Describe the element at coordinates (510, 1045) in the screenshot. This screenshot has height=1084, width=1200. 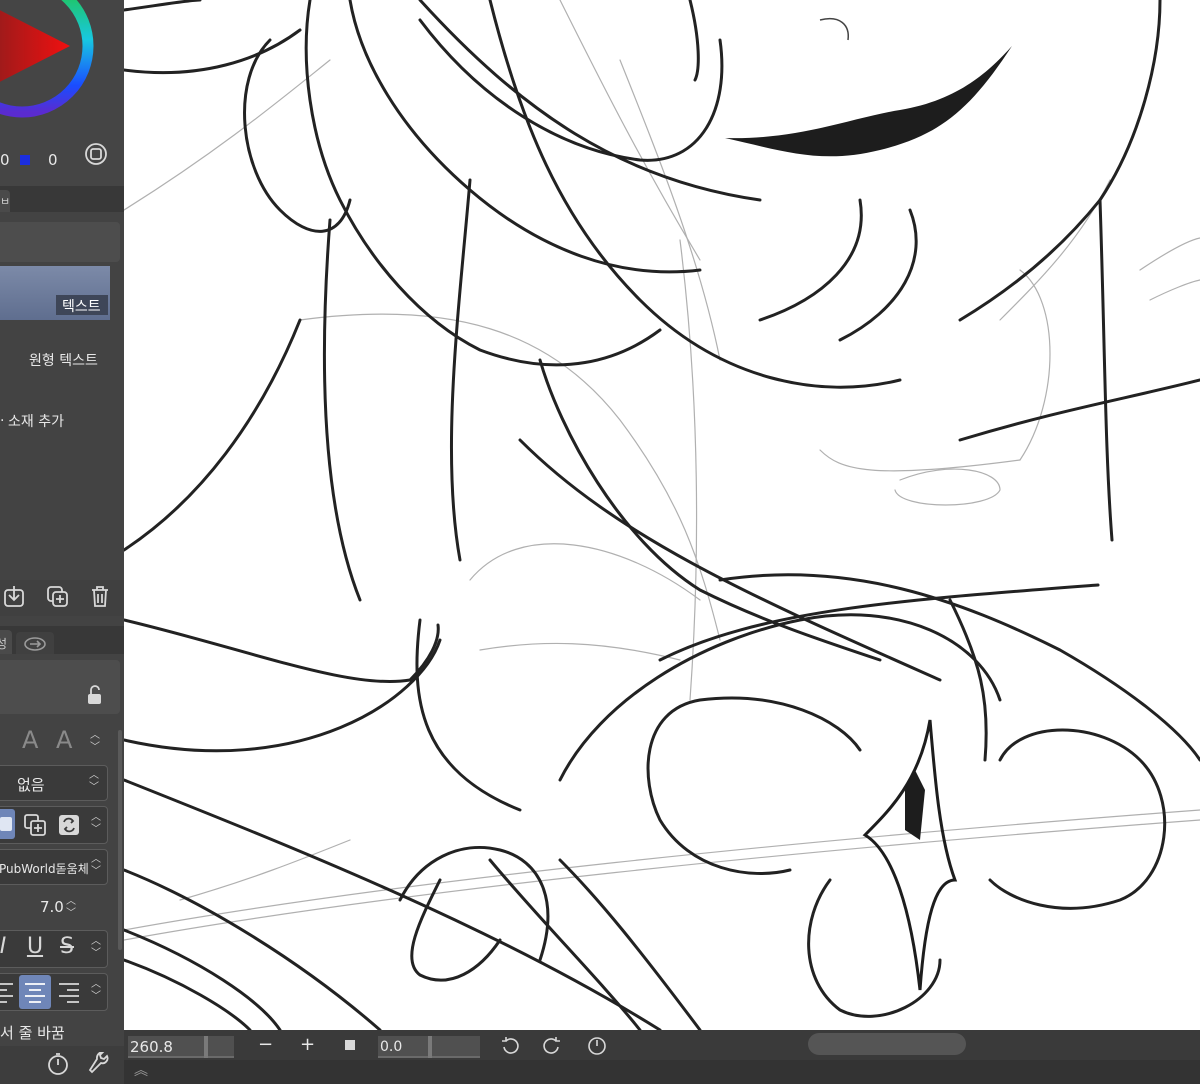
I see `rotate-left-icon` at that location.